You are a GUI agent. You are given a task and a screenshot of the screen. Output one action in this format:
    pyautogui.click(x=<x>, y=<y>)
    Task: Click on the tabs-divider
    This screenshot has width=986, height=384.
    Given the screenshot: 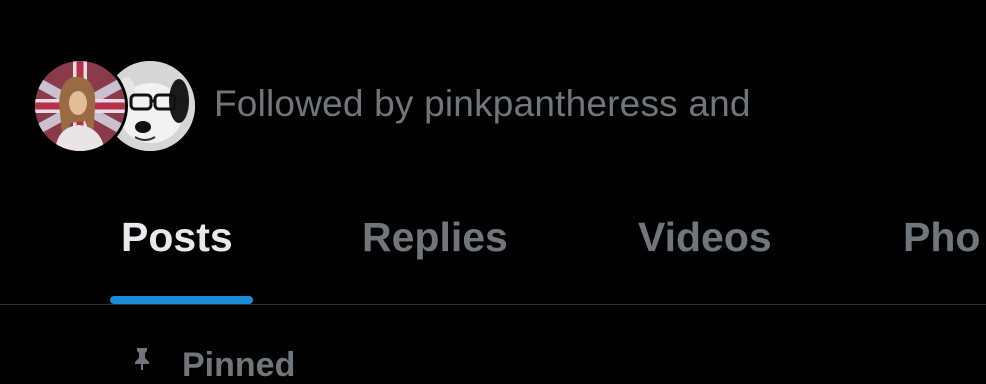 What is the action you would take?
    pyautogui.click(x=493, y=304)
    